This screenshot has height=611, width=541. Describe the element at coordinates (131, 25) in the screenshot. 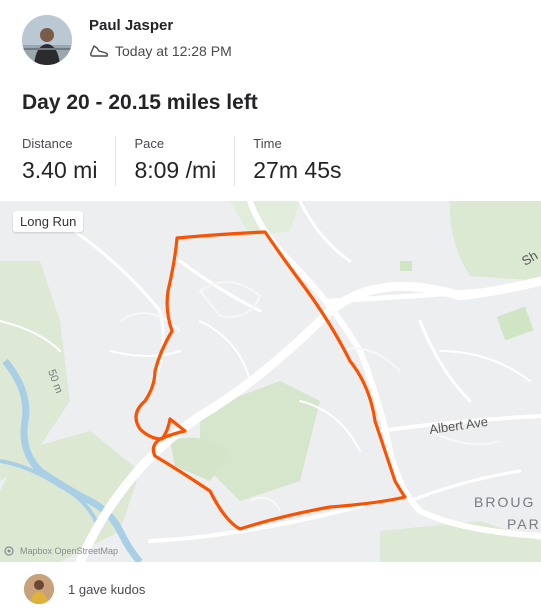

I see `athlete-name: Paul Jasper` at that location.